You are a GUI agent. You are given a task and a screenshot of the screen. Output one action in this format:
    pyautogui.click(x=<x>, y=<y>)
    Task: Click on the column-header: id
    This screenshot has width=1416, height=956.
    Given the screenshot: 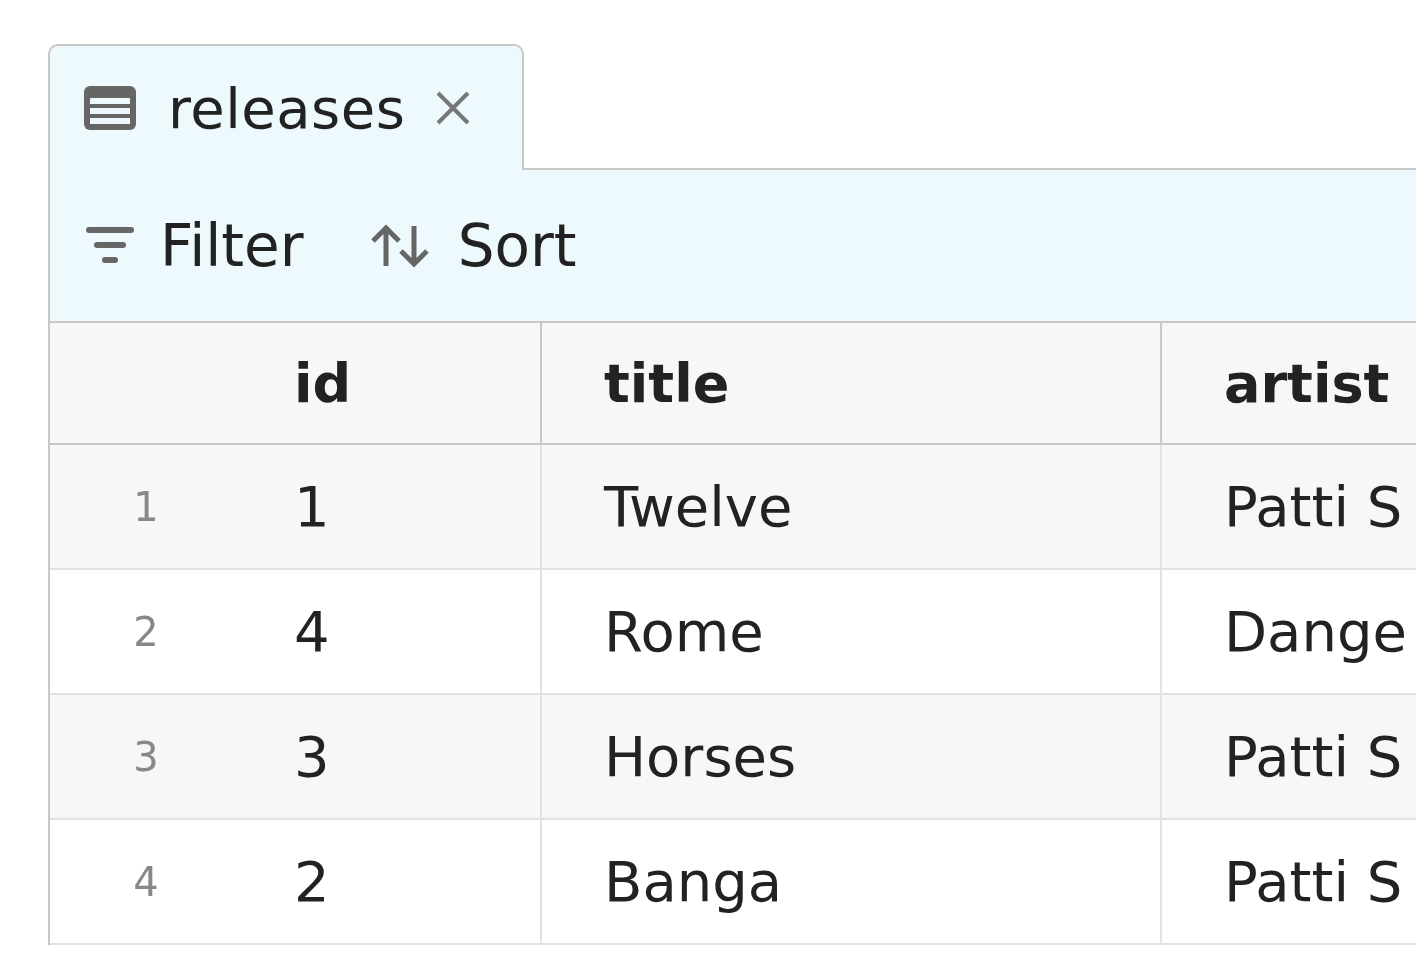 What is the action you would take?
    pyautogui.click(x=392, y=384)
    